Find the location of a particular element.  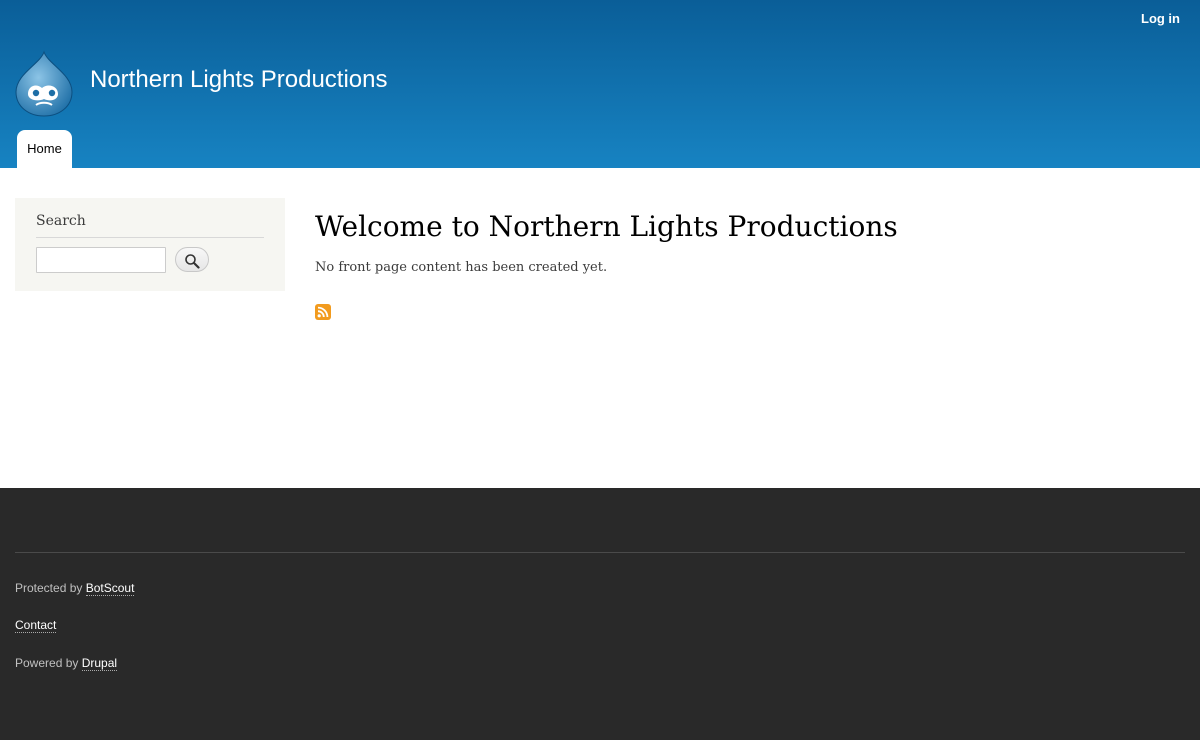

botscout-link: BotScout is located at coordinates (110, 588).